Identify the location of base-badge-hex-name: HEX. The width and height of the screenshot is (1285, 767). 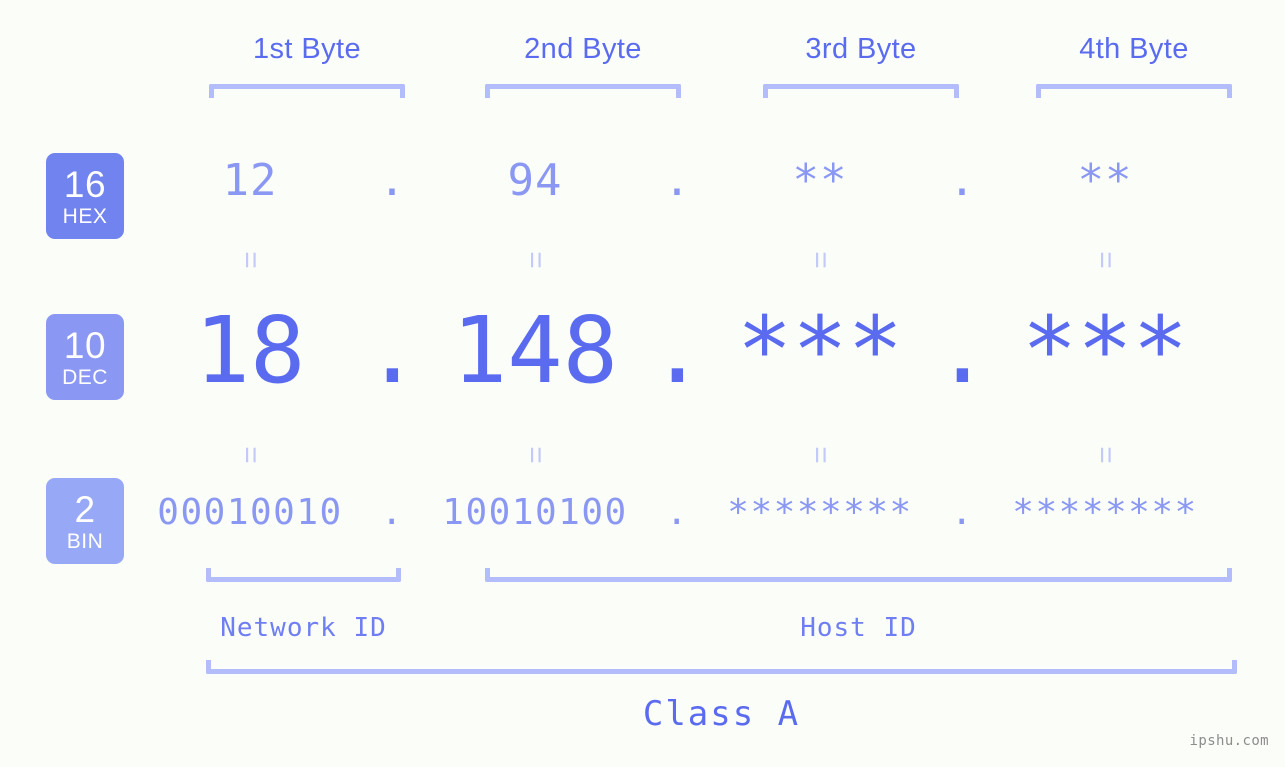
(85, 216).